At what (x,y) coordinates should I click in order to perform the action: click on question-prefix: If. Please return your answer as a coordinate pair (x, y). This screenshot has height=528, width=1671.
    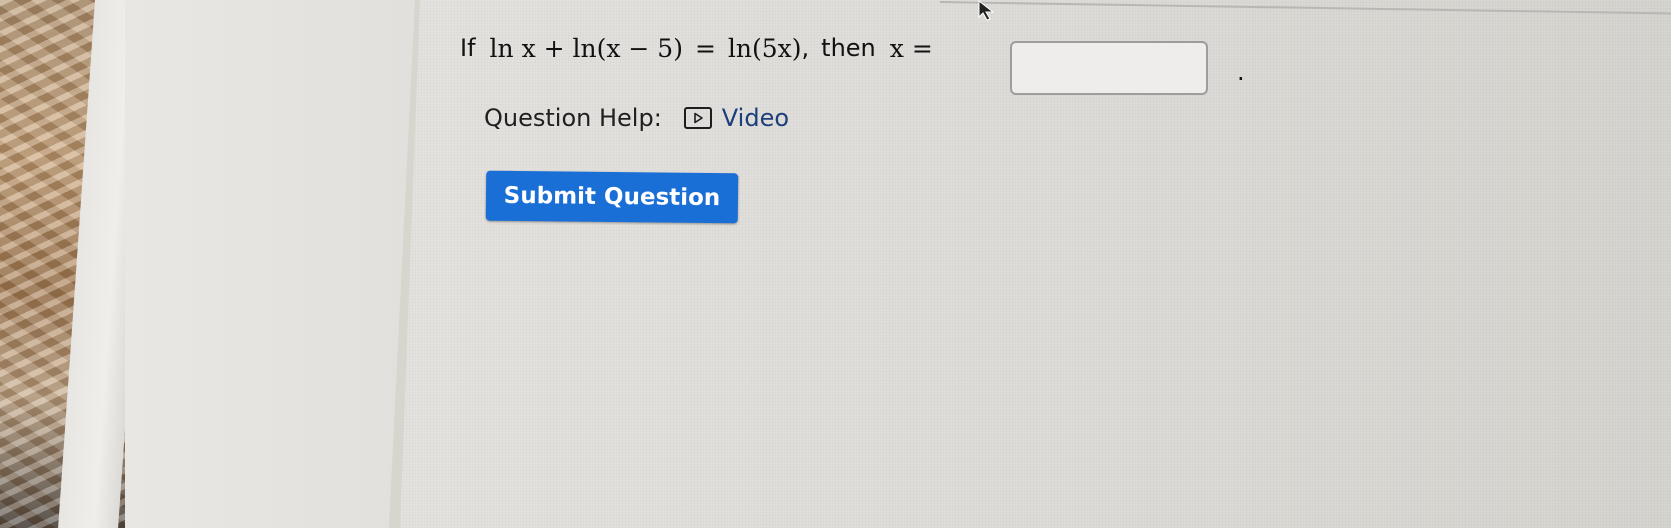
    Looking at the image, I should click on (468, 48).